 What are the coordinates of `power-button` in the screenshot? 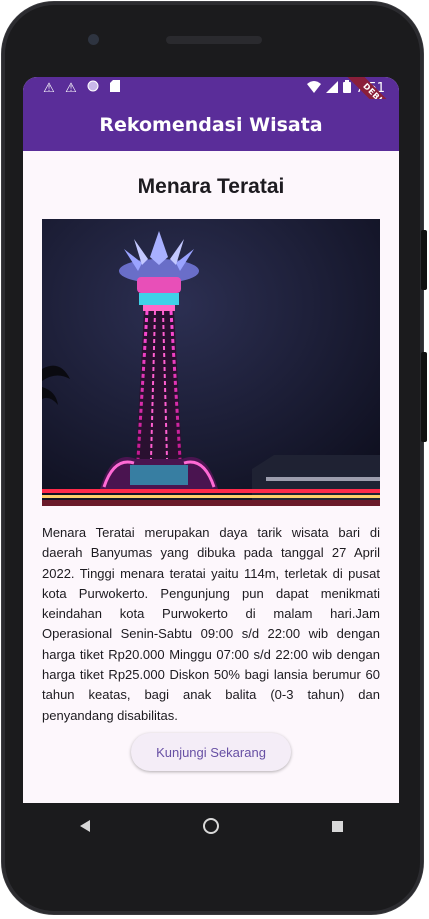 It's located at (424, 397).